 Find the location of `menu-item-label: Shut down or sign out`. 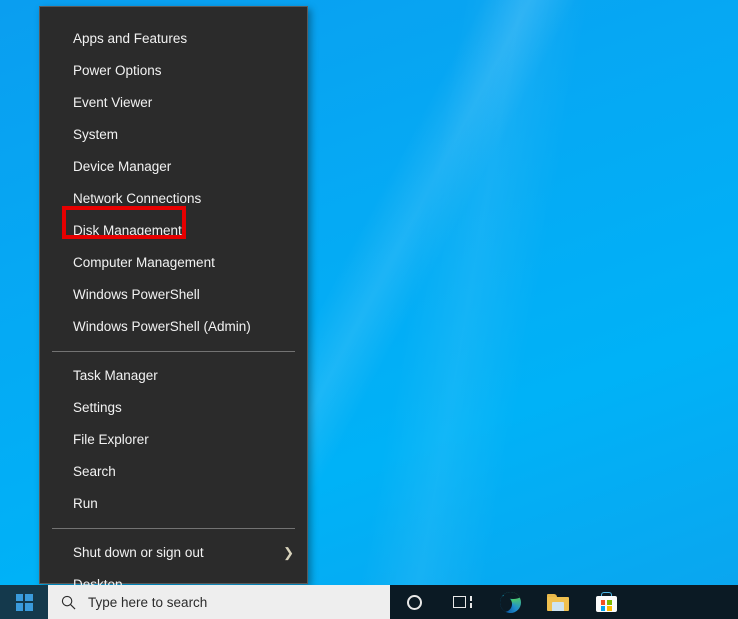

menu-item-label: Shut down or sign out is located at coordinates (138, 552).